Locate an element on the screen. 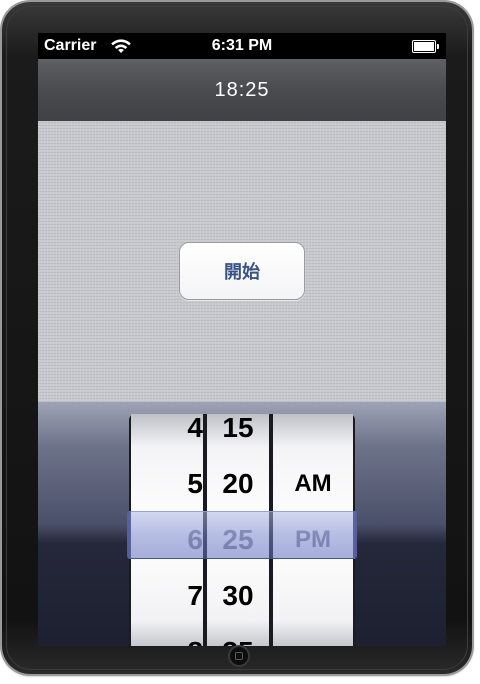 This screenshot has height=684, width=480. status-bar: Carrier 6:31 PM is located at coordinates (242, 46).